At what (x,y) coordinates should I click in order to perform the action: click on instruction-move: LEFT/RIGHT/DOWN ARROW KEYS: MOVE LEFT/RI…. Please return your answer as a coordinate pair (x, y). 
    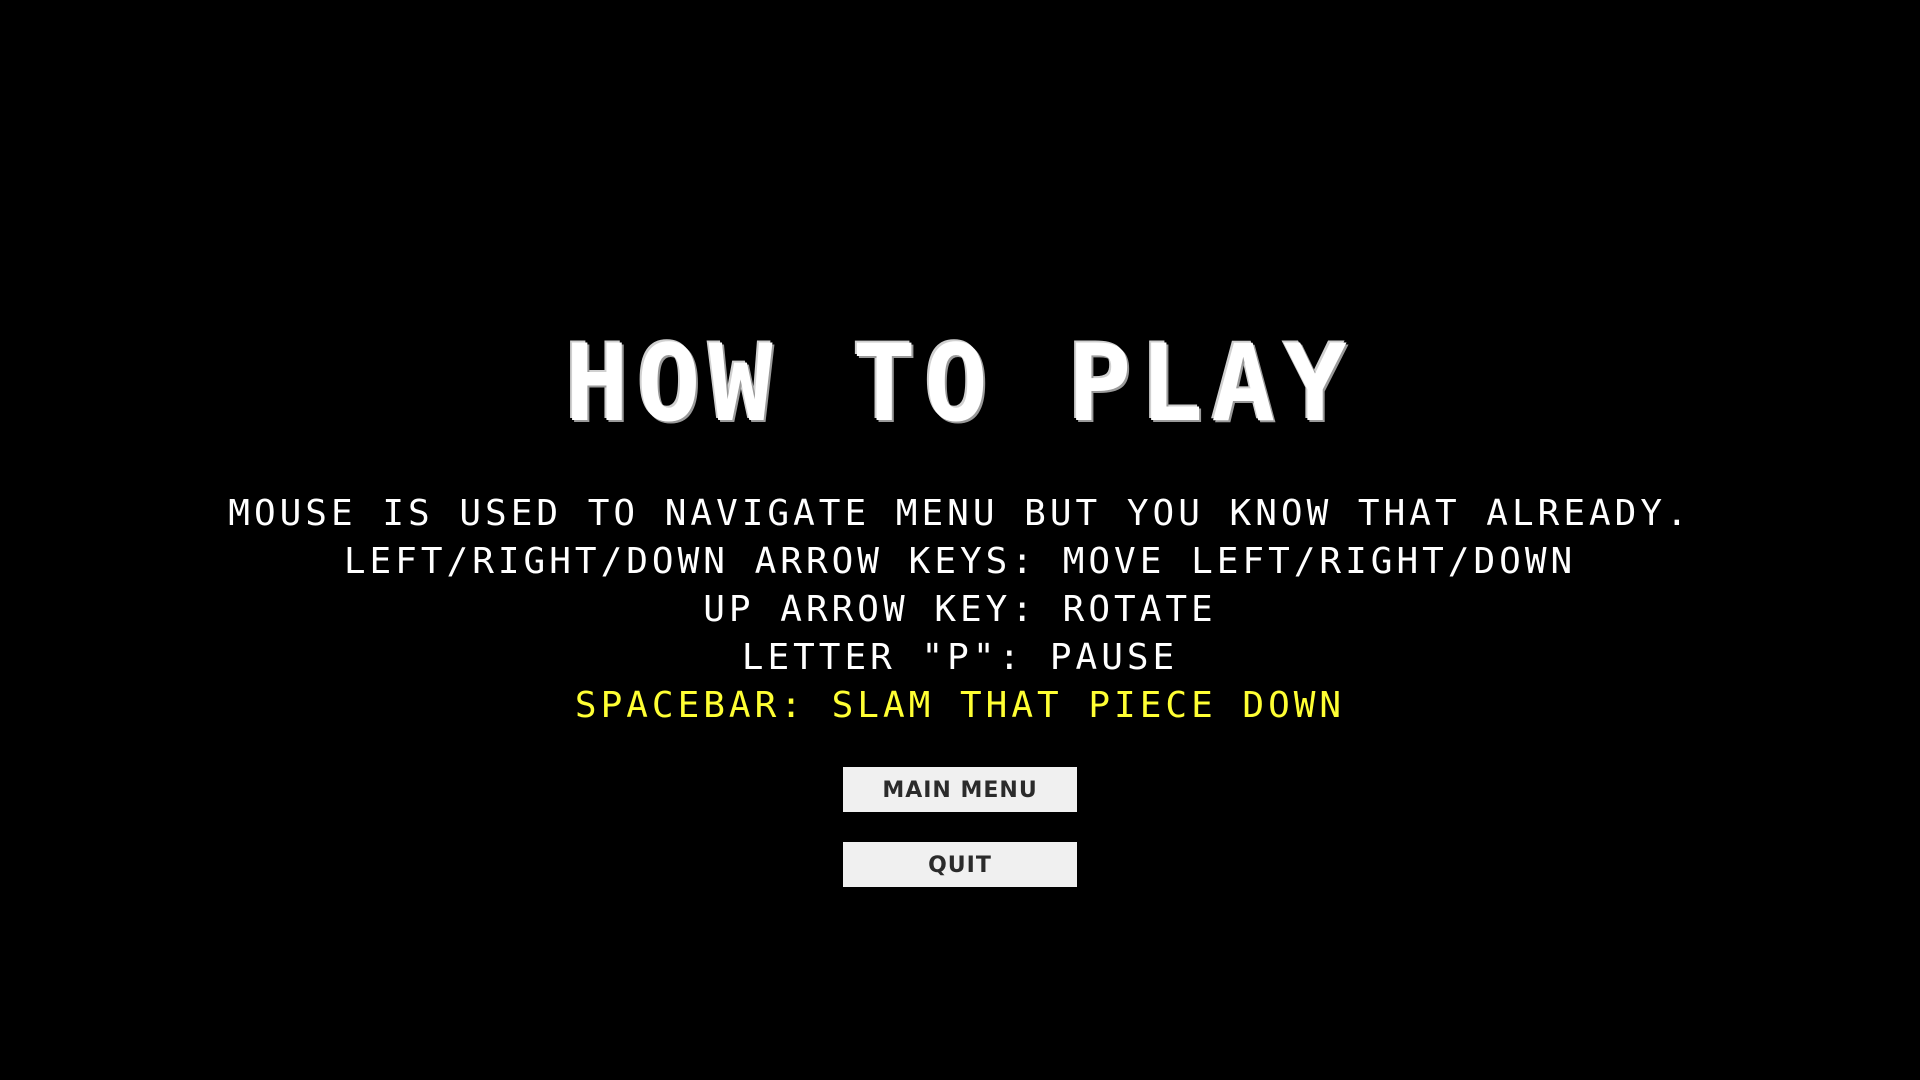
    Looking at the image, I should click on (960, 561).